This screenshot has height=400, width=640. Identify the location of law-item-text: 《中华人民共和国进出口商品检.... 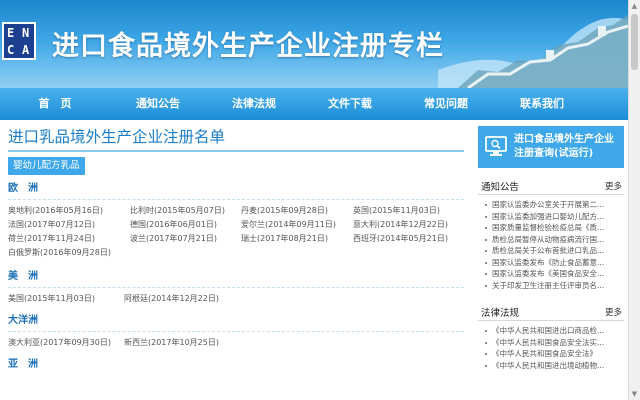
(548, 330).